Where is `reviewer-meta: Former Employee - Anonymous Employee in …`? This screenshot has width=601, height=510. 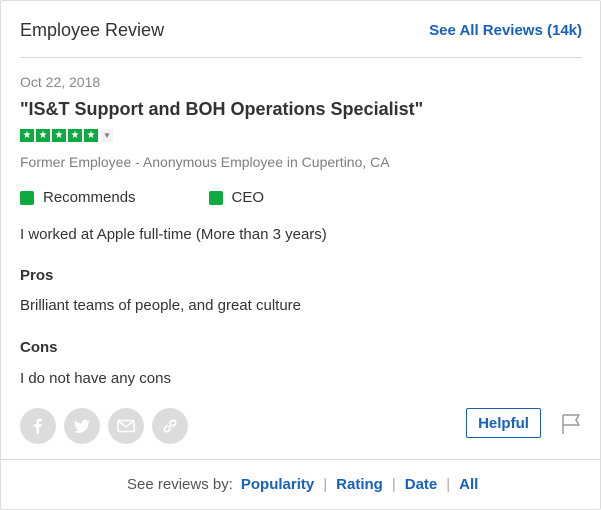 reviewer-meta: Former Employee - Anonymous Employee in … is located at coordinates (205, 162).